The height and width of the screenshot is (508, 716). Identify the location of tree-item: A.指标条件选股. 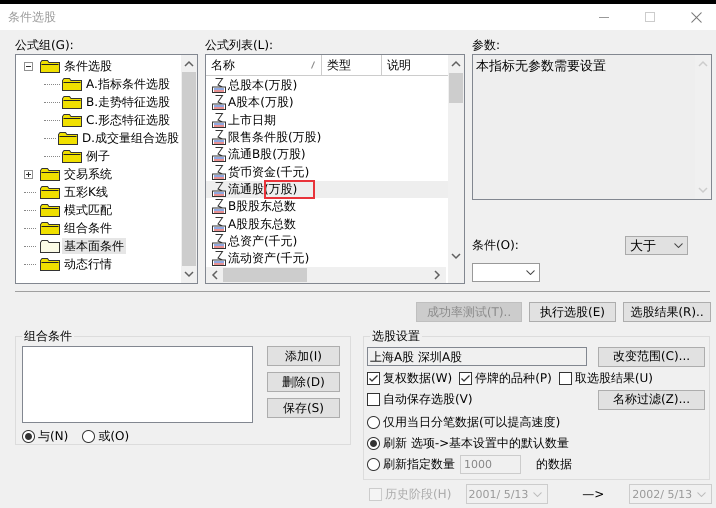
(128, 84).